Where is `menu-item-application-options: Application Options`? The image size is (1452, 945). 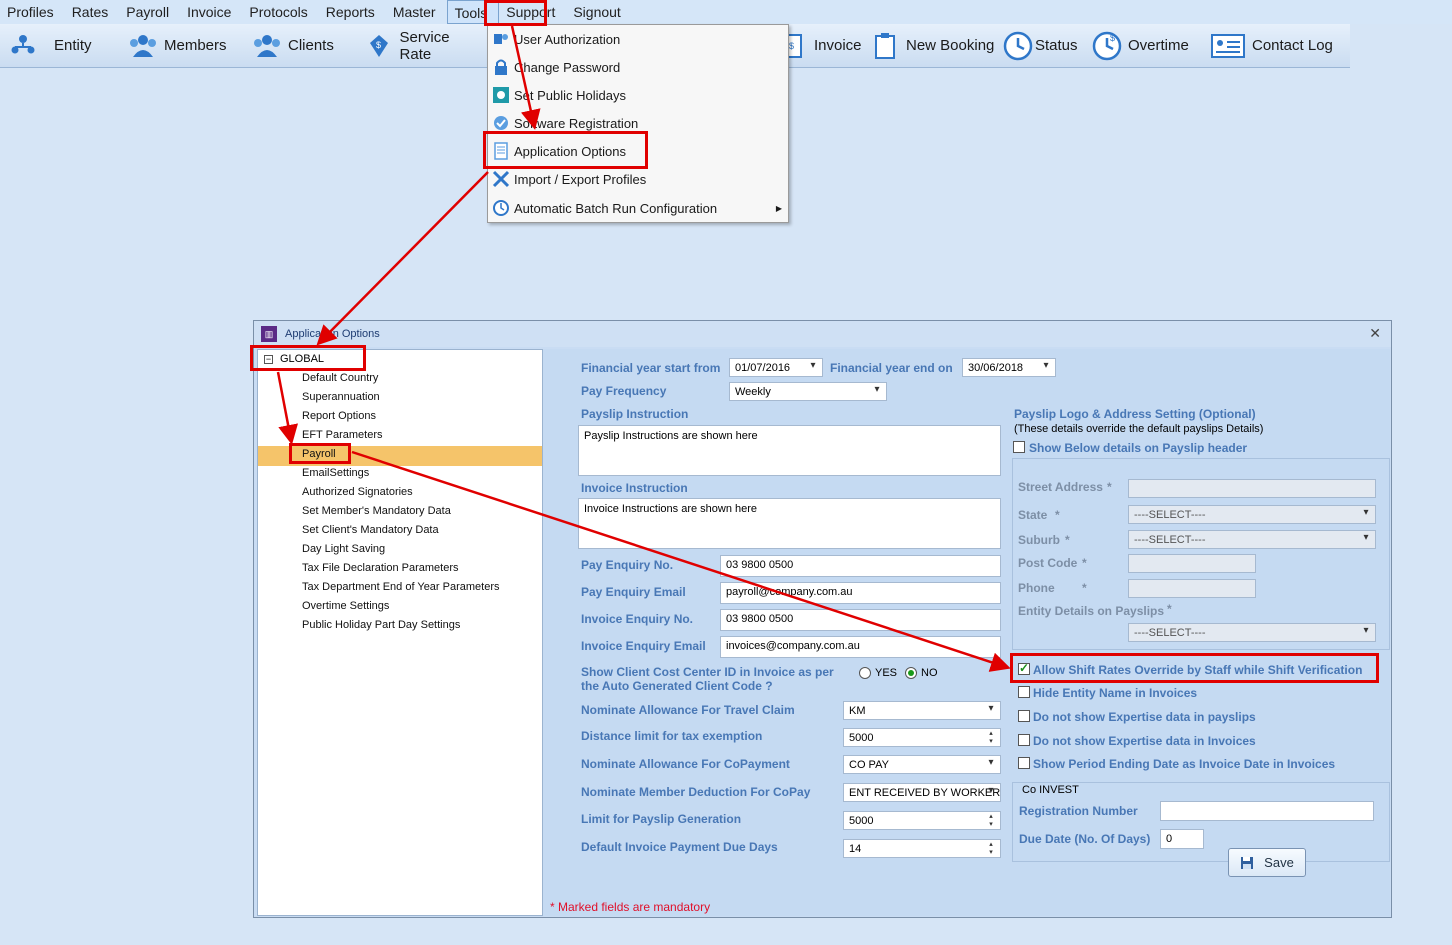
menu-item-application-options: Application Options is located at coordinates (638, 151).